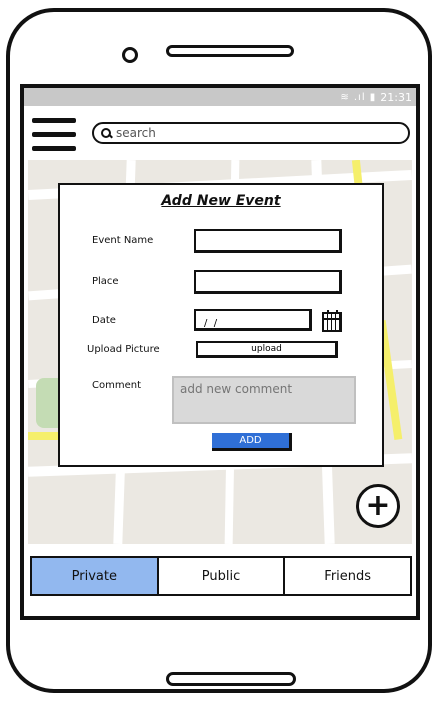  I want to click on add-button: ADD, so click(252, 442).